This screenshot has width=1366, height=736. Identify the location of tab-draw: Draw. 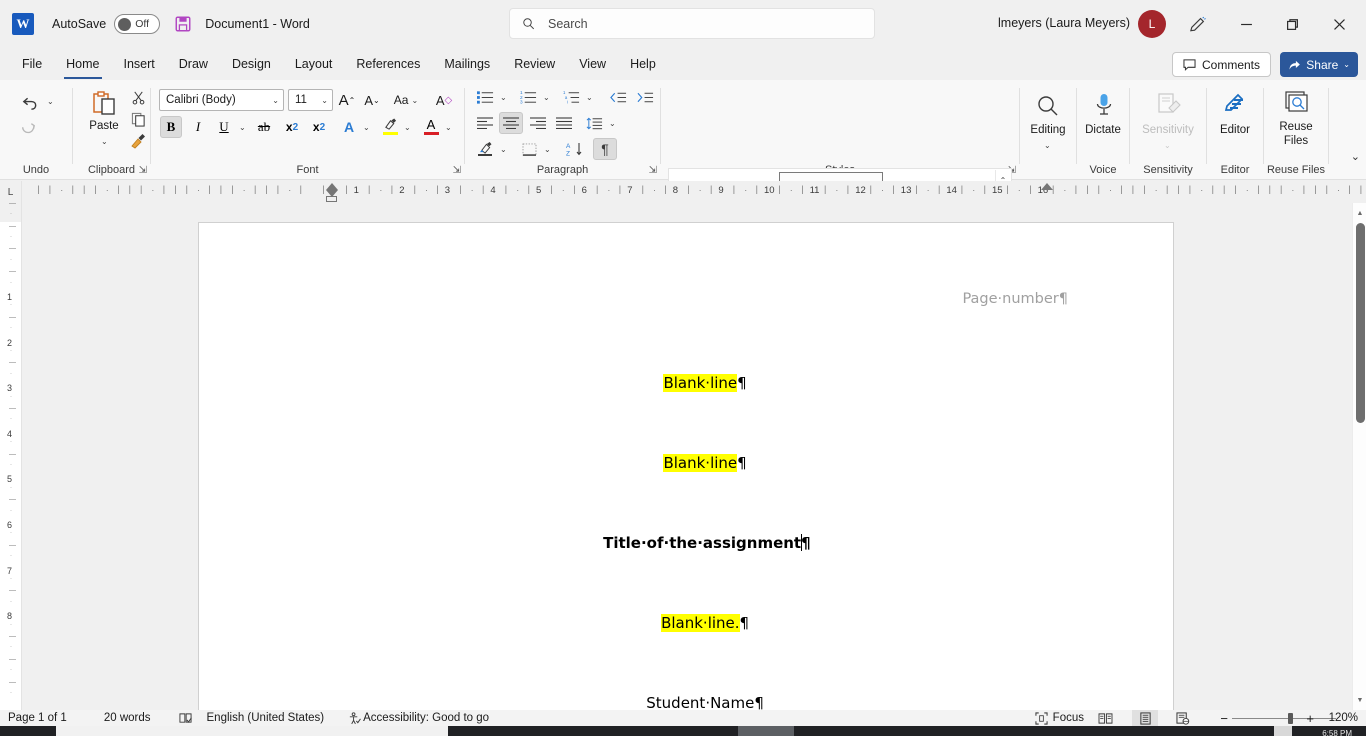
(193, 64).